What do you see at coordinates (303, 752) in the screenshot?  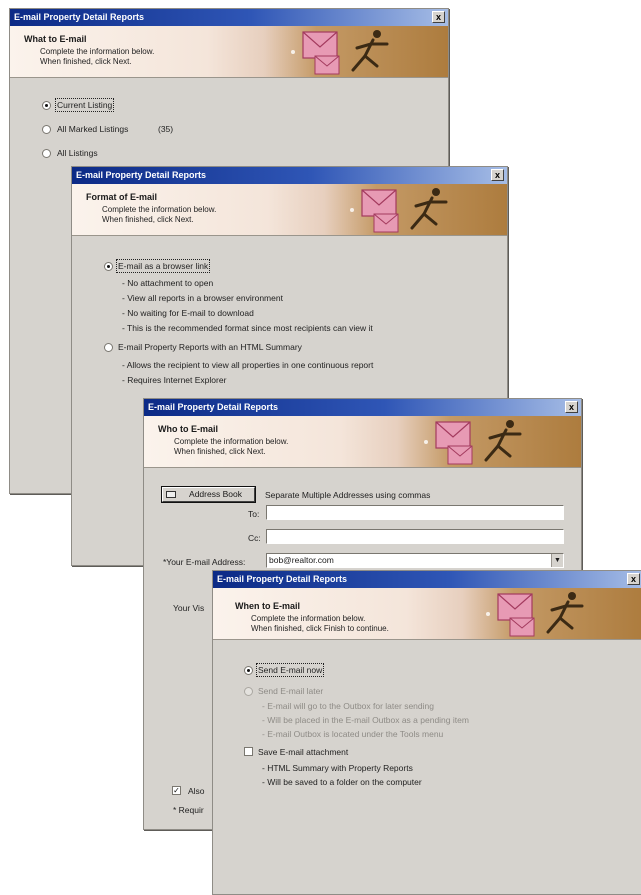 I see `save-attachment-label: Save E-mail attachment` at bounding box center [303, 752].